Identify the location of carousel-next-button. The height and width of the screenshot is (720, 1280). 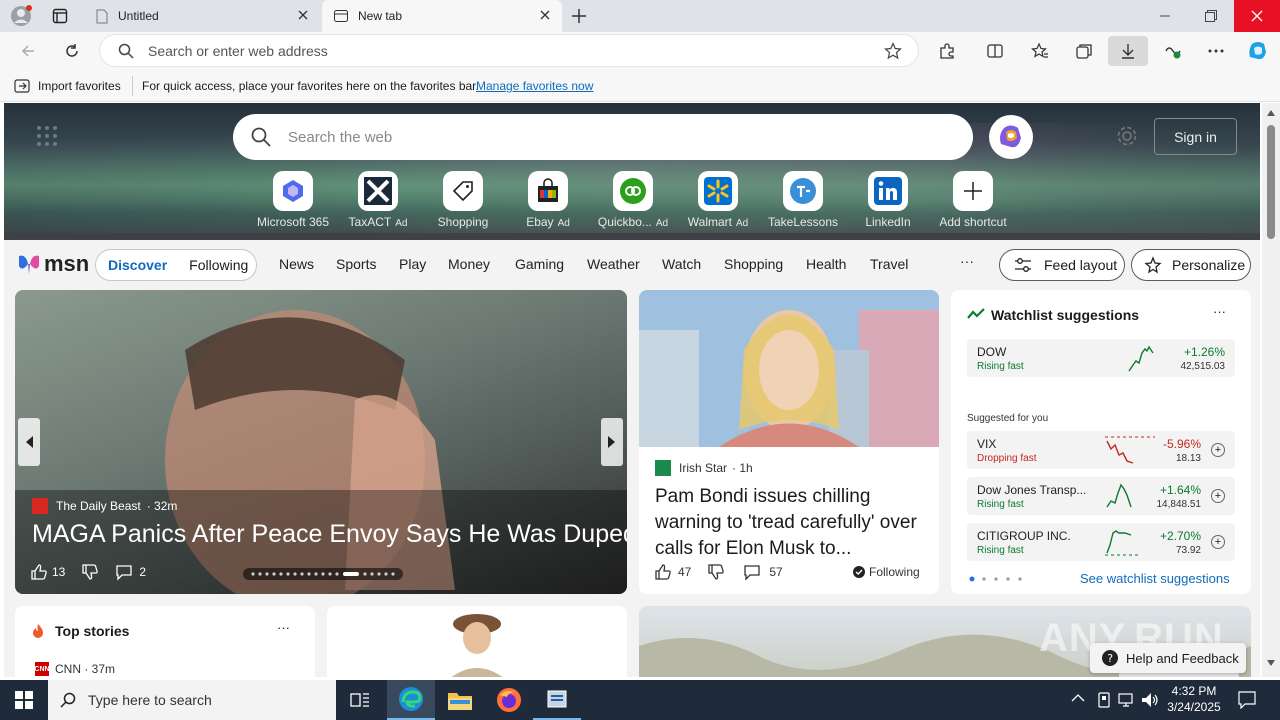
(612, 442).